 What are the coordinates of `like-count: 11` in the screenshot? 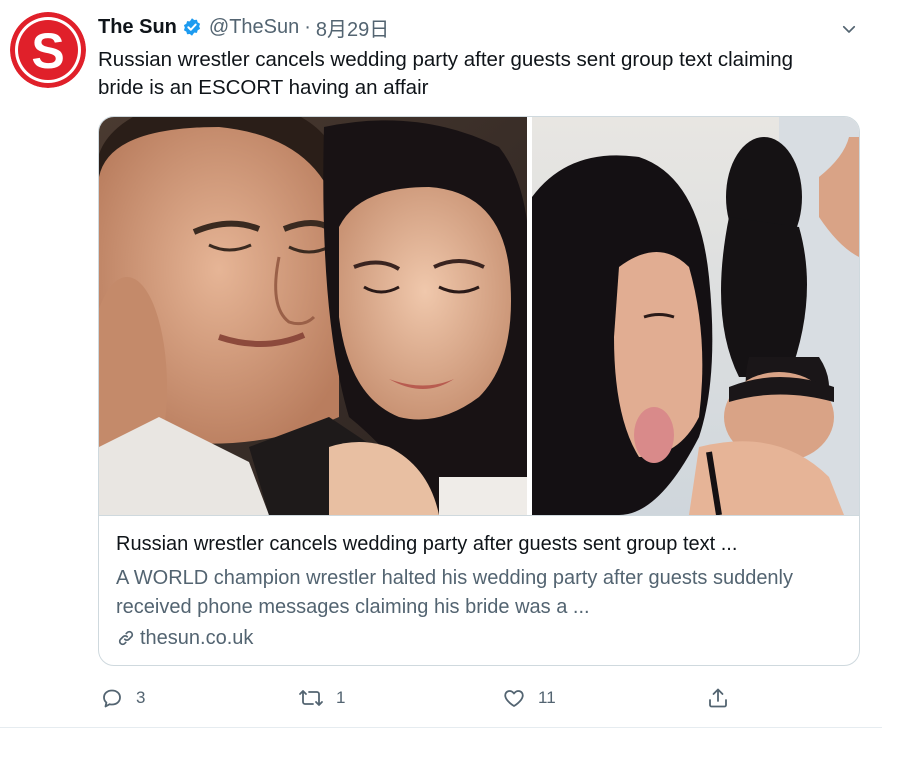 It's located at (547, 697).